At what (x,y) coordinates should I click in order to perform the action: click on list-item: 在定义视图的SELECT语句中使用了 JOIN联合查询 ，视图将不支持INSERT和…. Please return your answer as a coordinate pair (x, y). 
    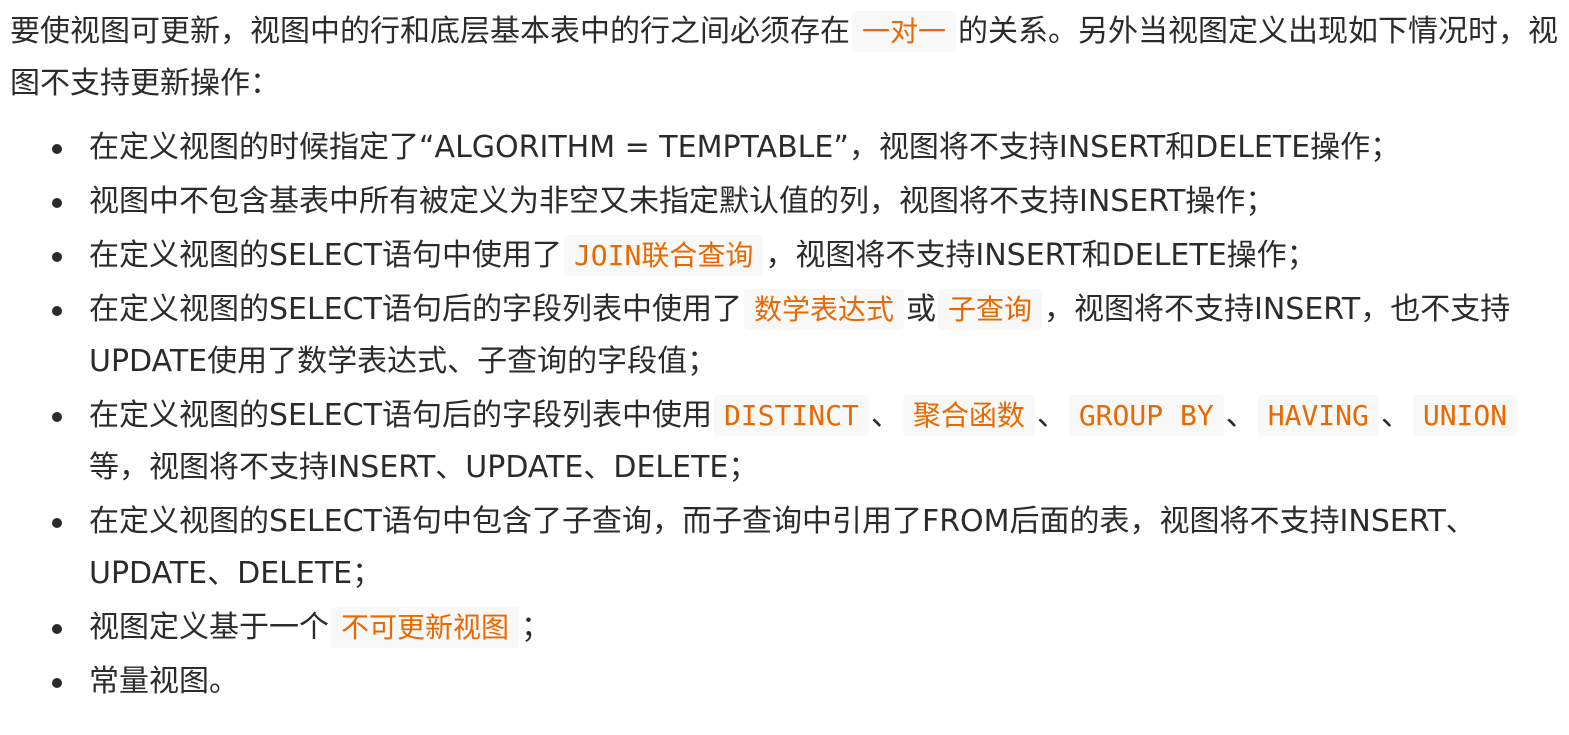
    Looking at the image, I should click on (785, 256).